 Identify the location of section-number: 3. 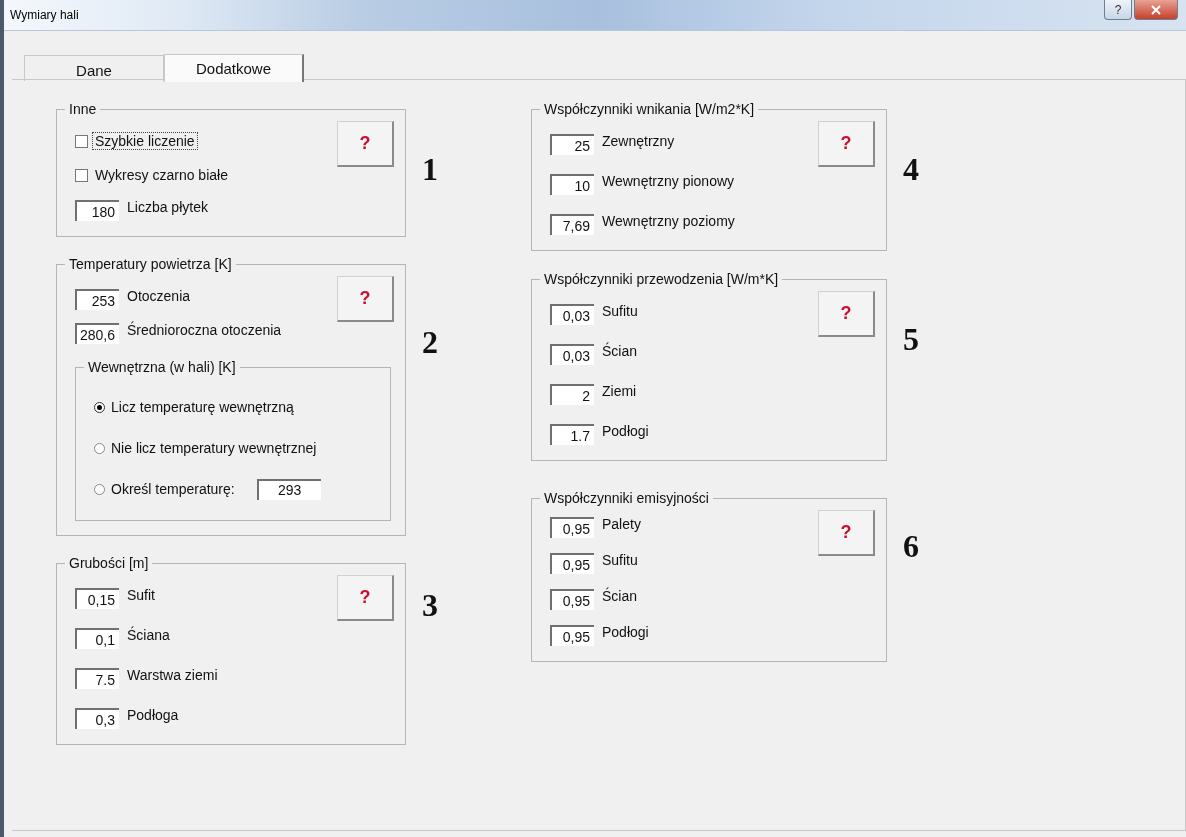
(430, 605).